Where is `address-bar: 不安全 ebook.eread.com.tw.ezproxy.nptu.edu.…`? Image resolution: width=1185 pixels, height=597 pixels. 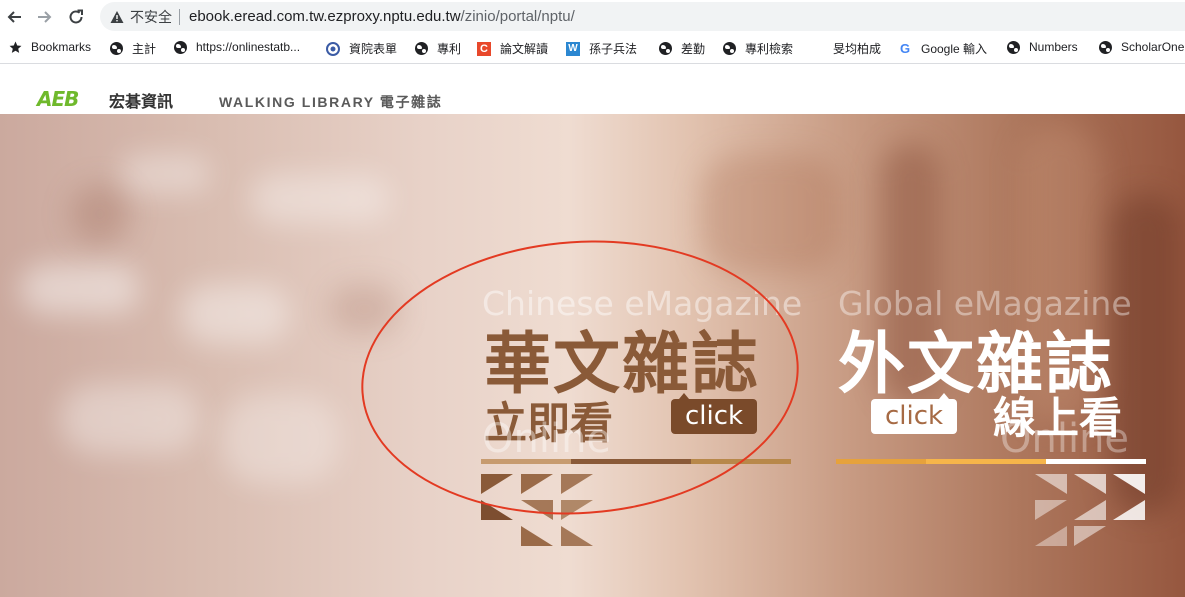
address-bar: 不安全 ebook.eread.com.tw.ezproxy.nptu.edu.… is located at coordinates (642, 16).